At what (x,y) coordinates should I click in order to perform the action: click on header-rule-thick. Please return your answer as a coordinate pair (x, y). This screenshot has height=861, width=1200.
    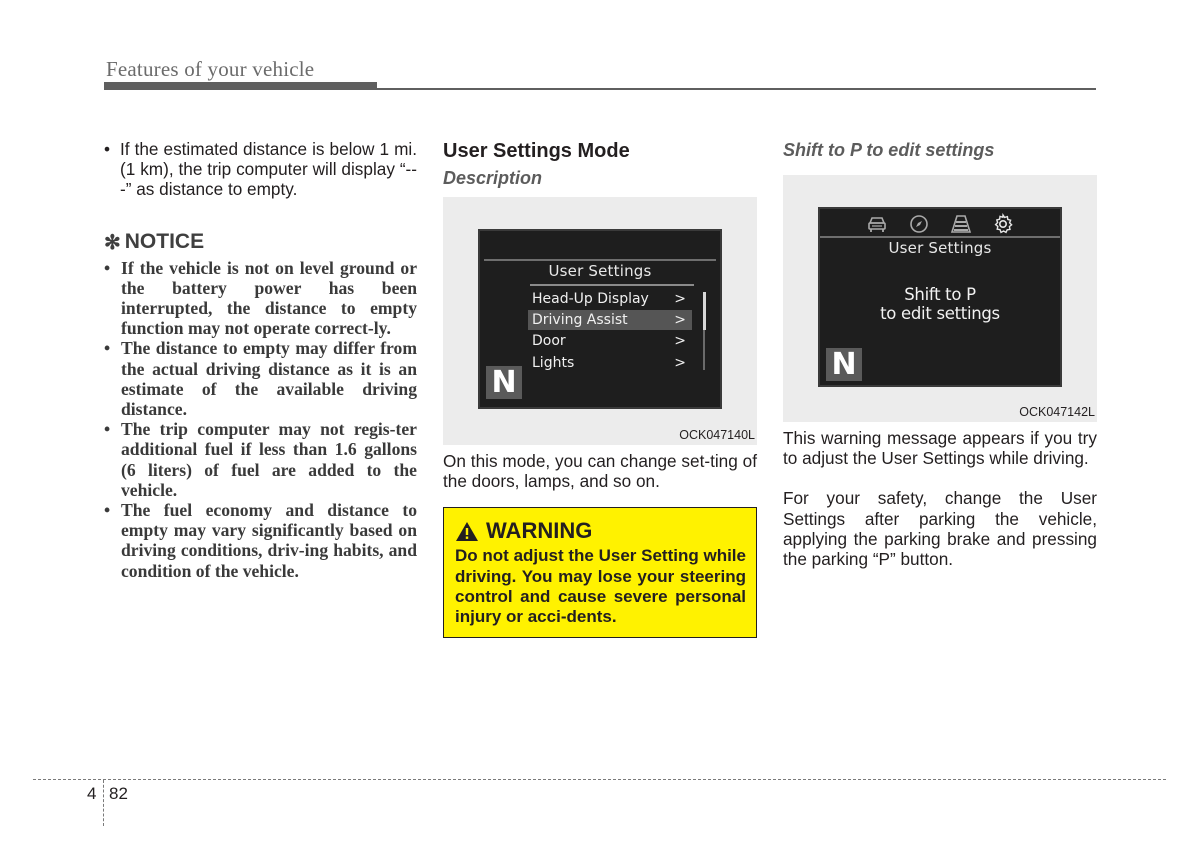
    Looking at the image, I should click on (240, 86).